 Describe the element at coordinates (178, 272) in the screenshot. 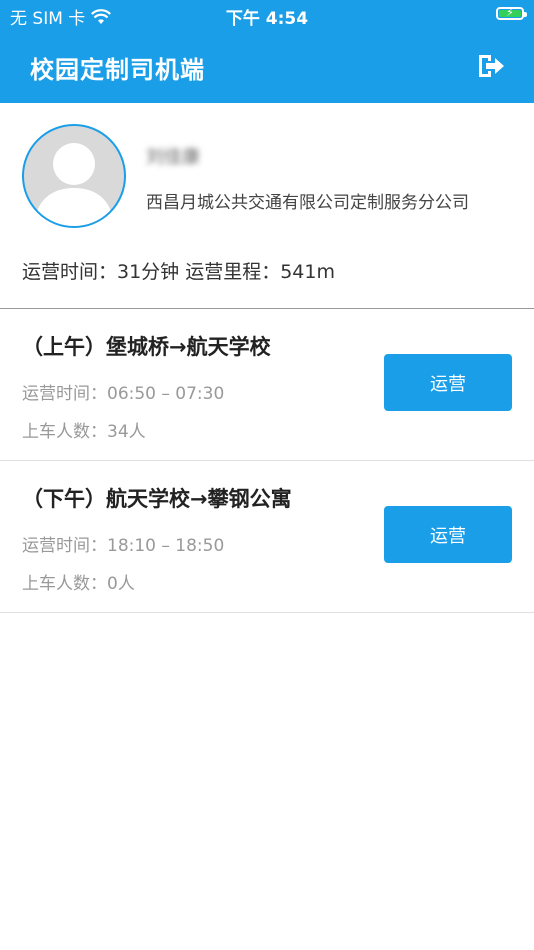

I see `operation-stats: 运营时间：31分钟 运营里程：541m` at that location.